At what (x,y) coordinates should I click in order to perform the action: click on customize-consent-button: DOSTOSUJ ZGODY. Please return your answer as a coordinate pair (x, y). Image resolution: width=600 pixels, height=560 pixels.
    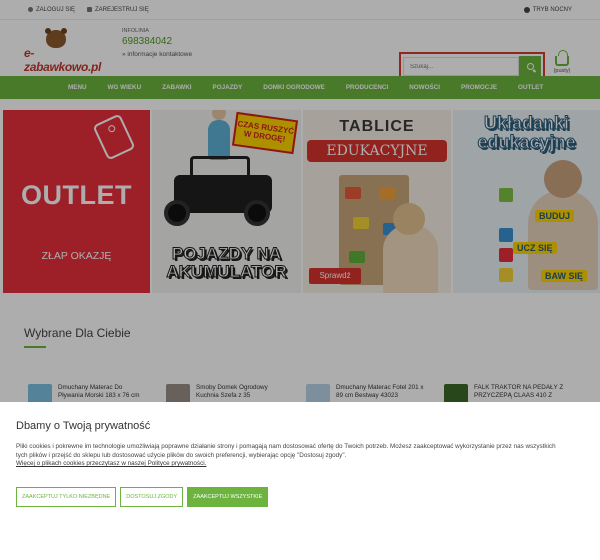
    Looking at the image, I should click on (152, 496).